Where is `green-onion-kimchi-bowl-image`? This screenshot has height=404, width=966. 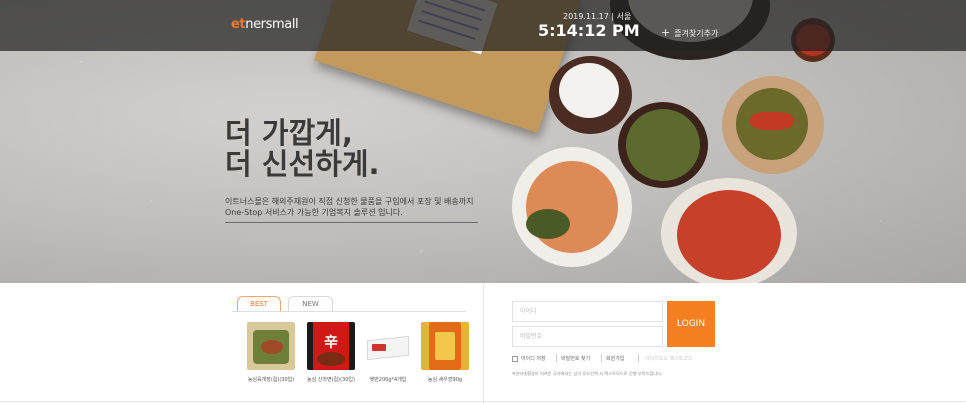
green-onion-kimchi-bowl-image is located at coordinates (663, 145).